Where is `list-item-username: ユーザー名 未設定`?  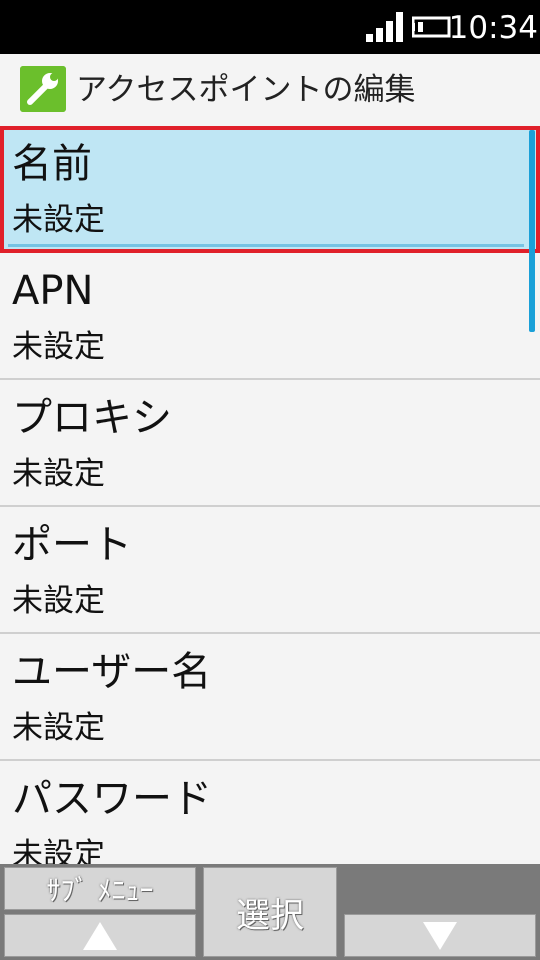 list-item-username: ユーザー名 未設定 is located at coordinates (270, 697).